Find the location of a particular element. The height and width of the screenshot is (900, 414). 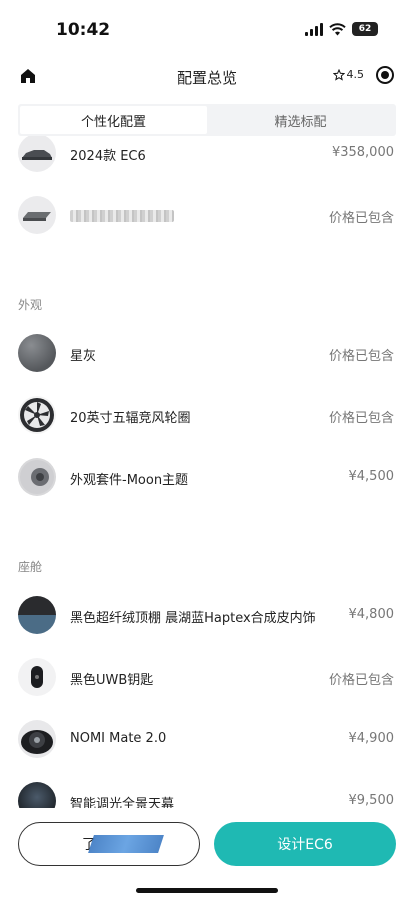

item-name: NOMI Mate 2.0 is located at coordinates (118, 738).